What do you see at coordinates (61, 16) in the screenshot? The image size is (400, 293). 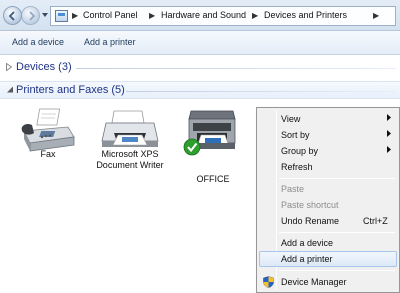 I see `control-panel-icon` at bounding box center [61, 16].